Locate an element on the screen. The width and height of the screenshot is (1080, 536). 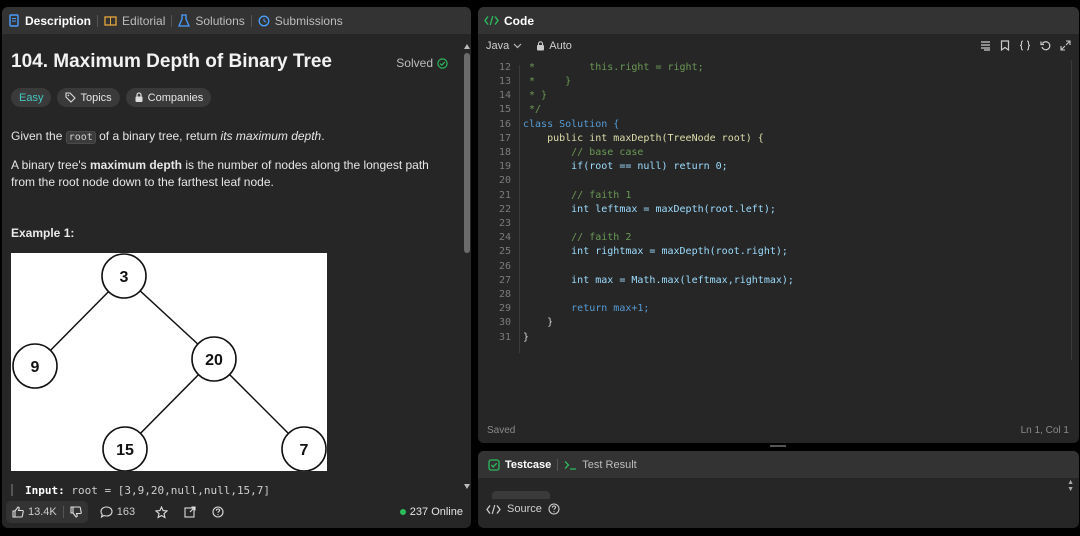
problem-tags: Easy Topics Companies is located at coordinates (111, 97).